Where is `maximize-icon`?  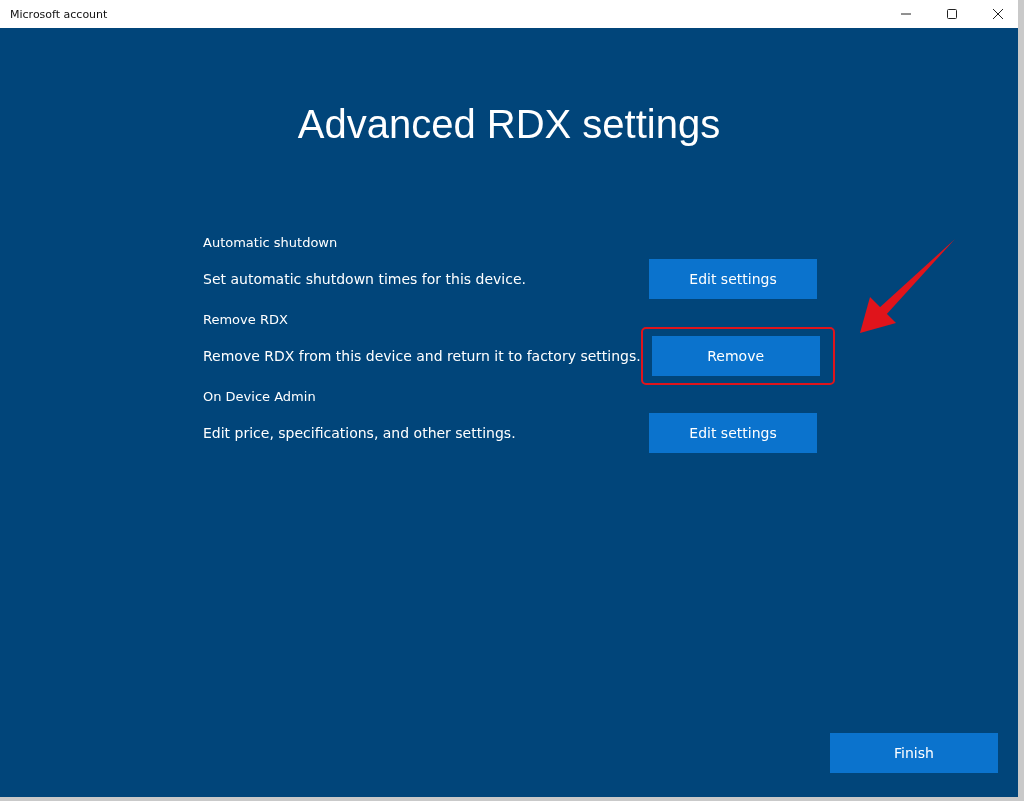
maximize-icon is located at coordinates (952, 14).